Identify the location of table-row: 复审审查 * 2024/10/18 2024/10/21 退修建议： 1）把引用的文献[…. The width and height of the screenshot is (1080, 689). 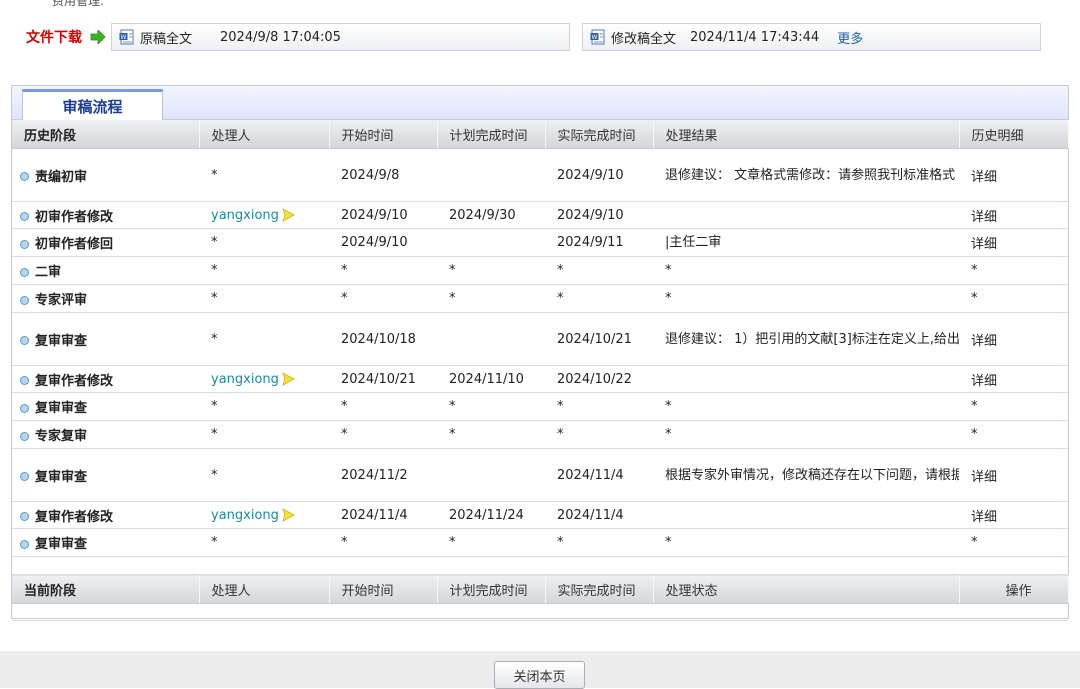
(540, 339).